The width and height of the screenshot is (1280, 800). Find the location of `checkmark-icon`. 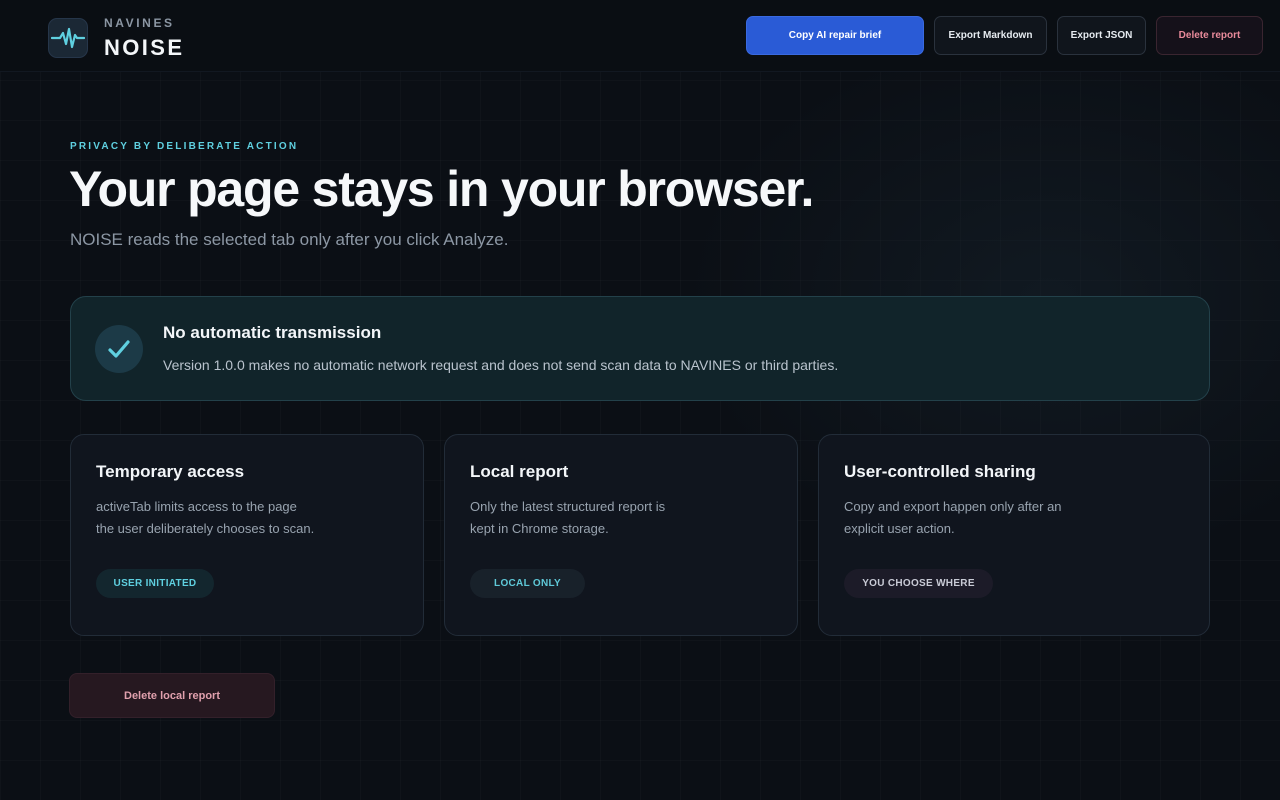

checkmark-icon is located at coordinates (119, 349).